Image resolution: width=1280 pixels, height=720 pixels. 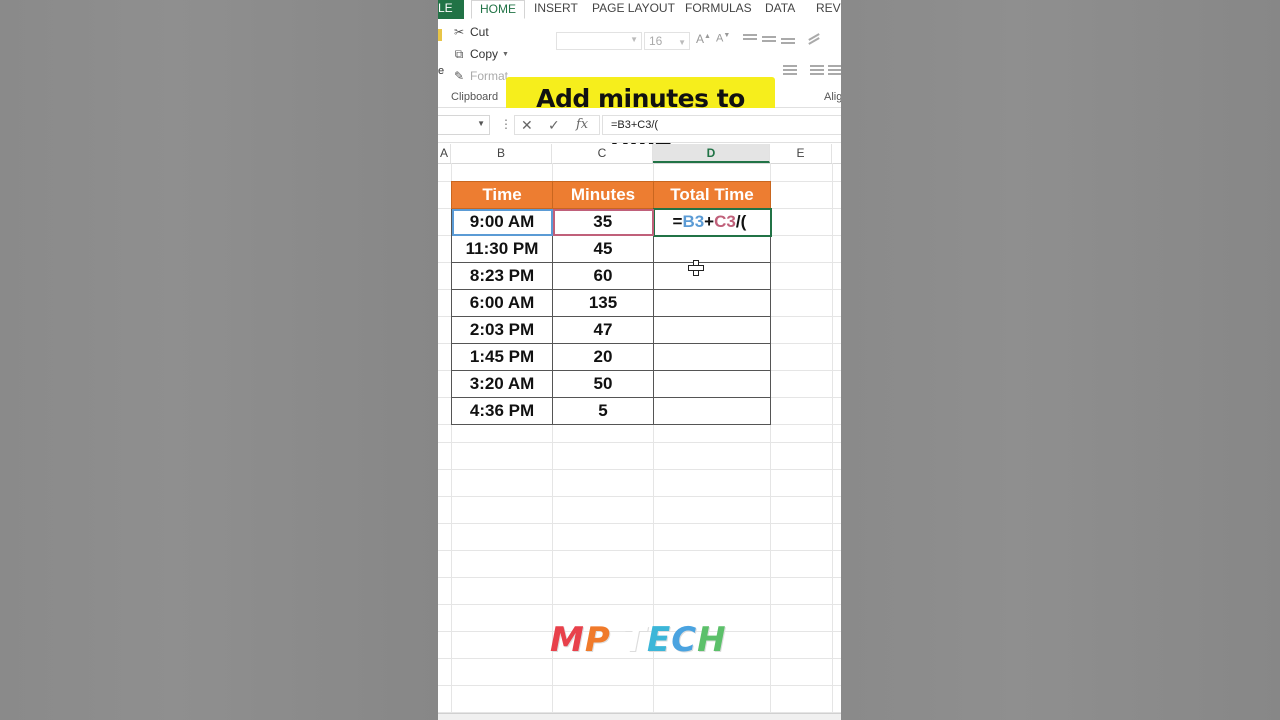 I want to click on formula-bar-handle-icon: ⋮, so click(x=506, y=124).